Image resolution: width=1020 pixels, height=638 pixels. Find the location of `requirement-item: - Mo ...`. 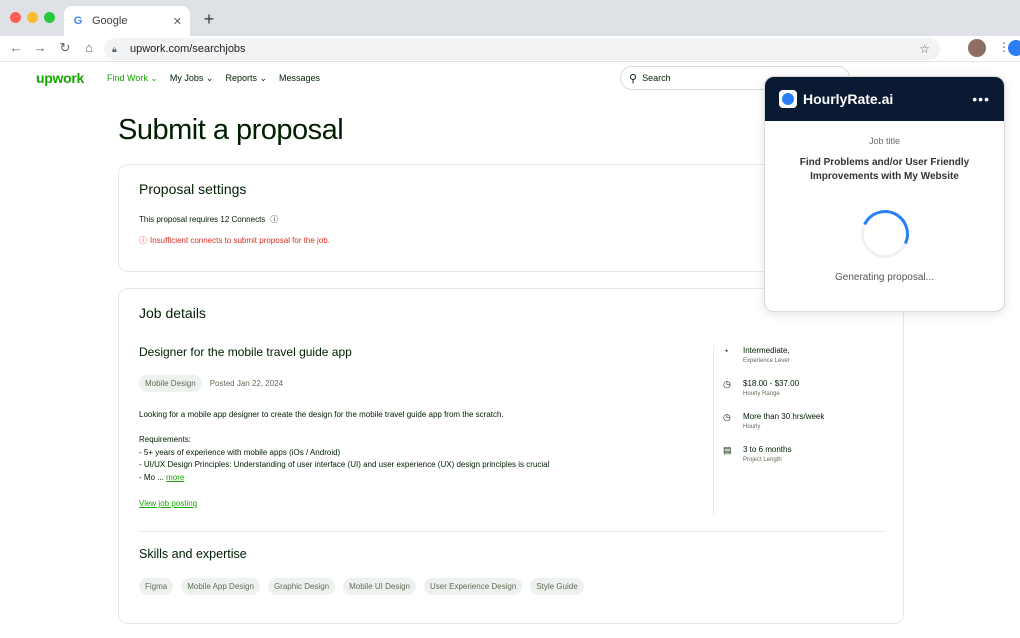

requirement-item: - Mo ... is located at coordinates (151, 477).